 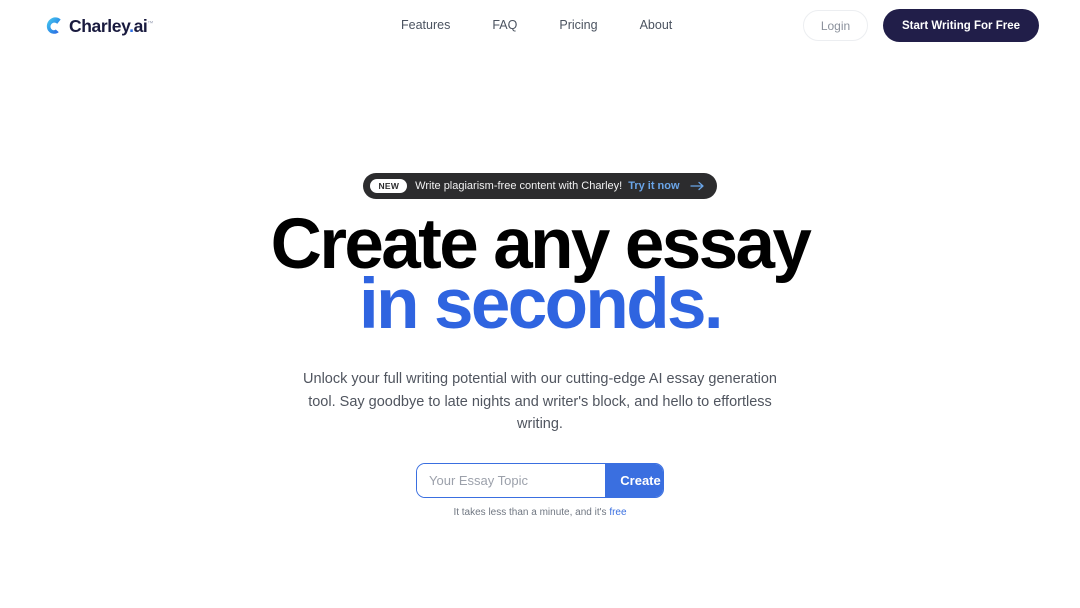 I want to click on arrow-right-icon, so click(x=697, y=186).